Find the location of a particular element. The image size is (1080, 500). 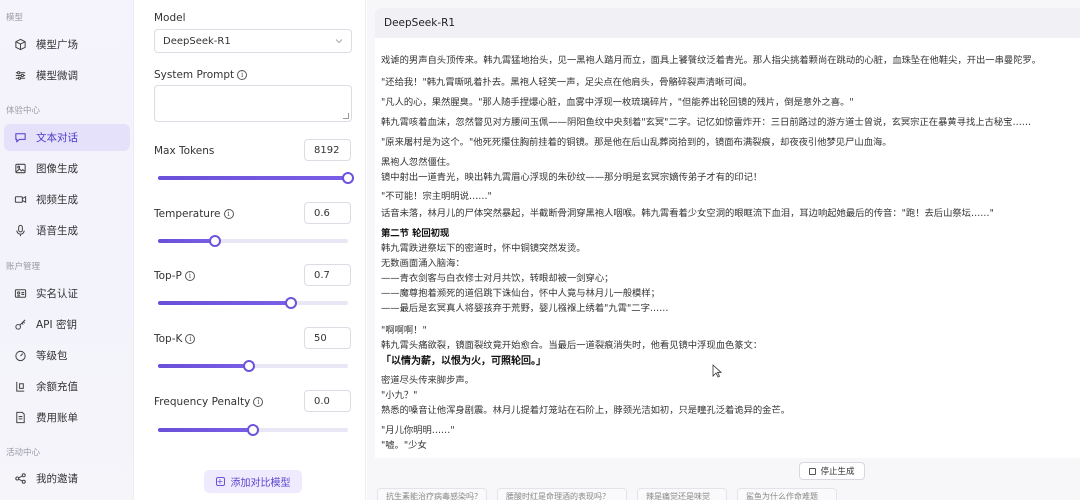

nav-item-api-key: API 密钥 is located at coordinates (67, 324).